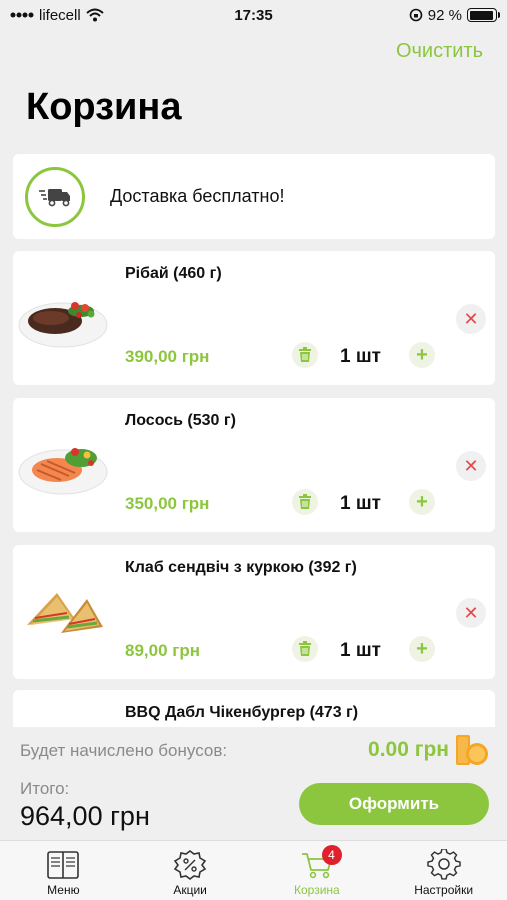 The height and width of the screenshot is (900, 507). I want to click on tab-label: Корзина, so click(317, 890).